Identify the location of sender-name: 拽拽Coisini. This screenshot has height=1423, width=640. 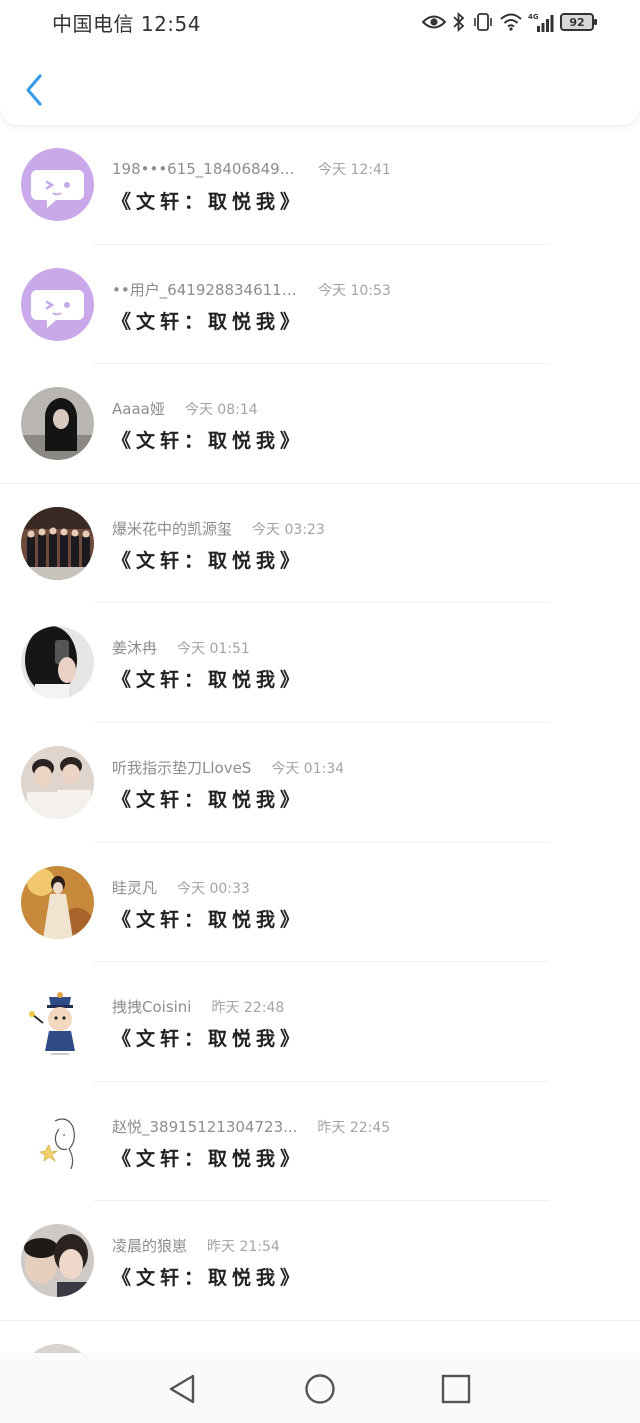
(152, 1007).